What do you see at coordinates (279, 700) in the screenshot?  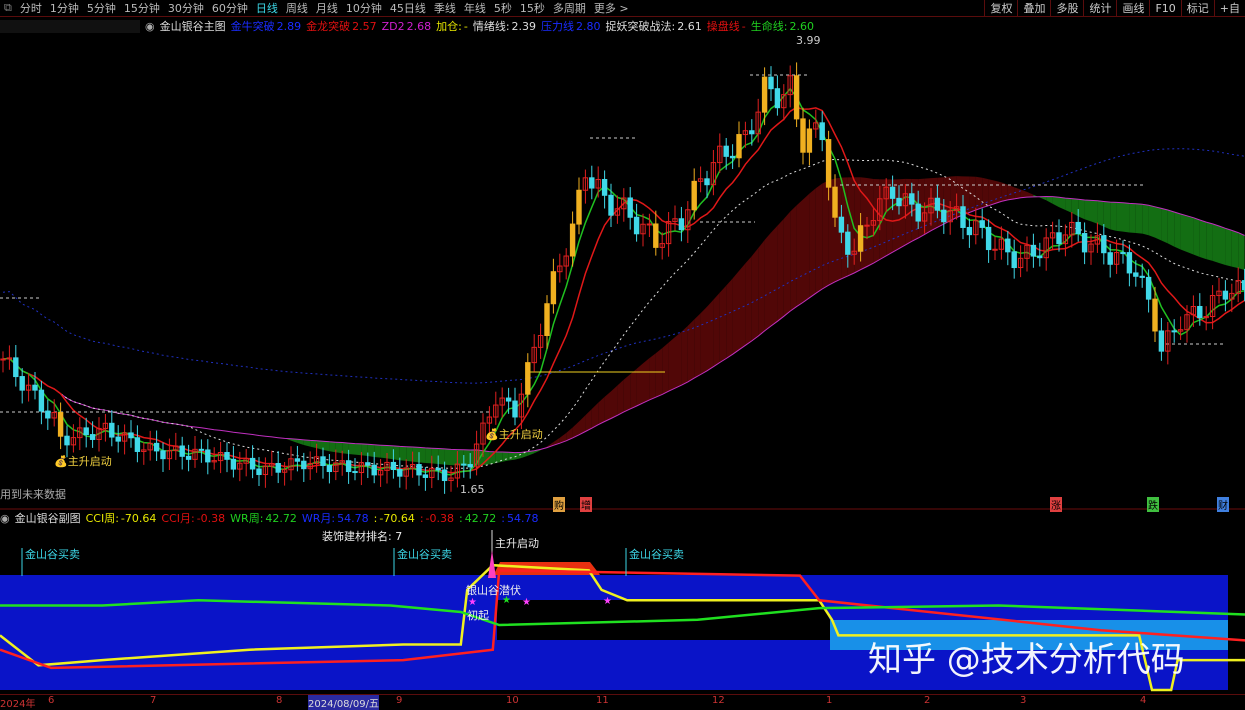 I see `axis-date-label: 8` at bounding box center [279, 700].